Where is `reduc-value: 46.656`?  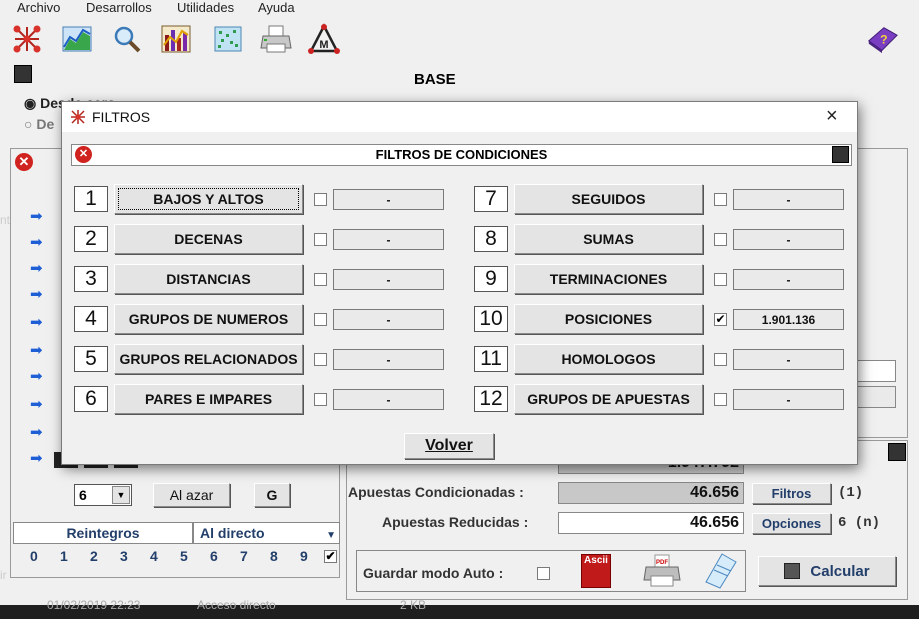
reduc-value: 46.656 is located at coordinates (651, 523).